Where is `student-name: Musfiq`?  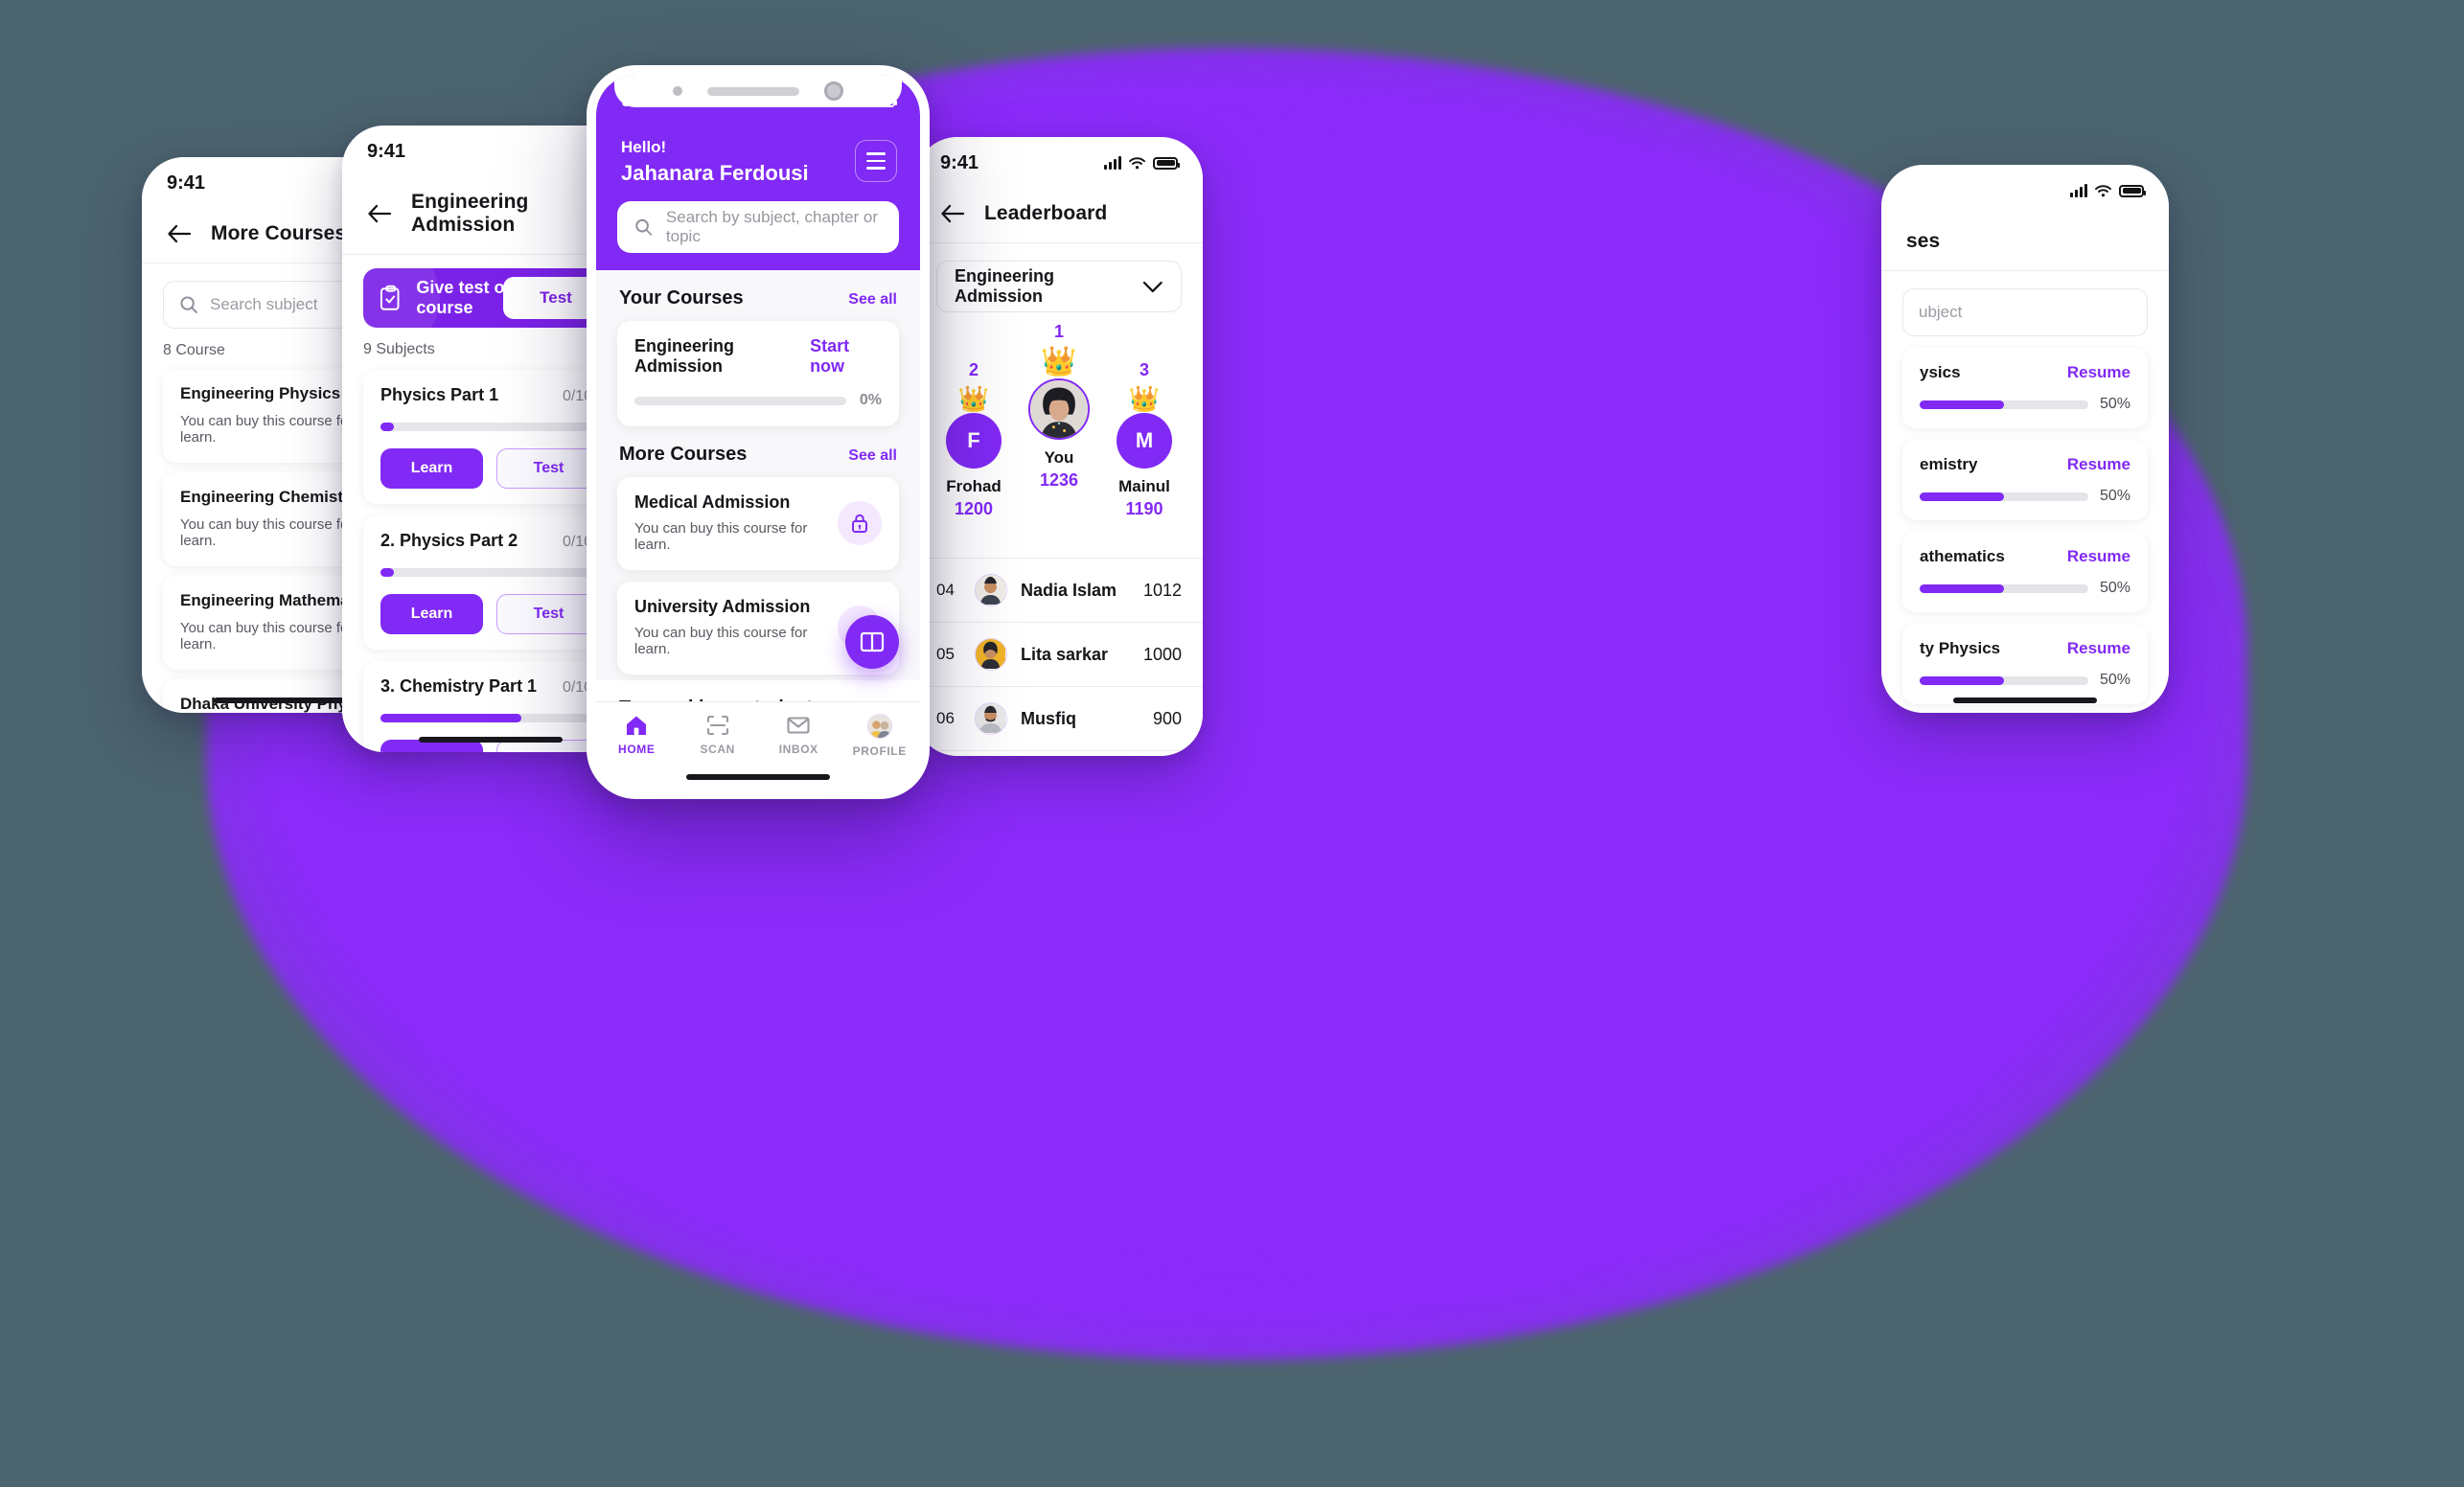 student-name: Musfiq is located at coordinates (1048, 718).